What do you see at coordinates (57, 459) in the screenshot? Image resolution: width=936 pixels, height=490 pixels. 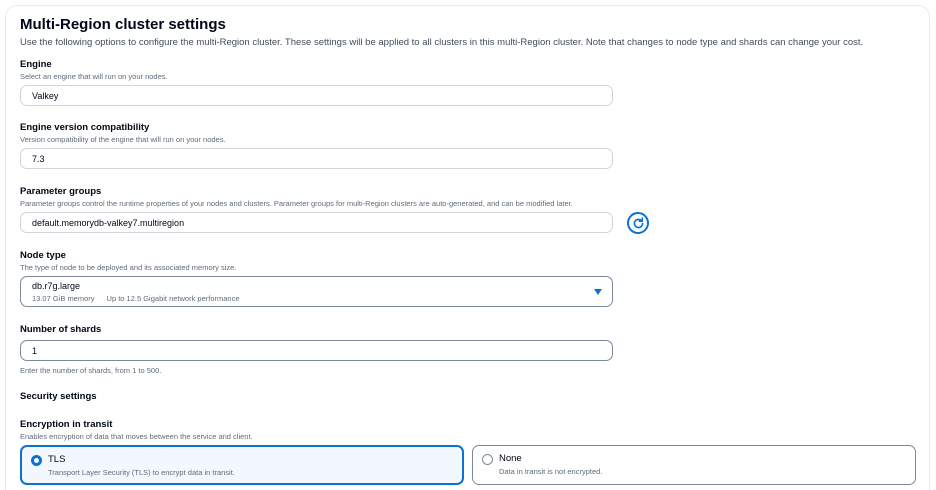 I see `option-label: TLS` at bounding box center [57, 459].